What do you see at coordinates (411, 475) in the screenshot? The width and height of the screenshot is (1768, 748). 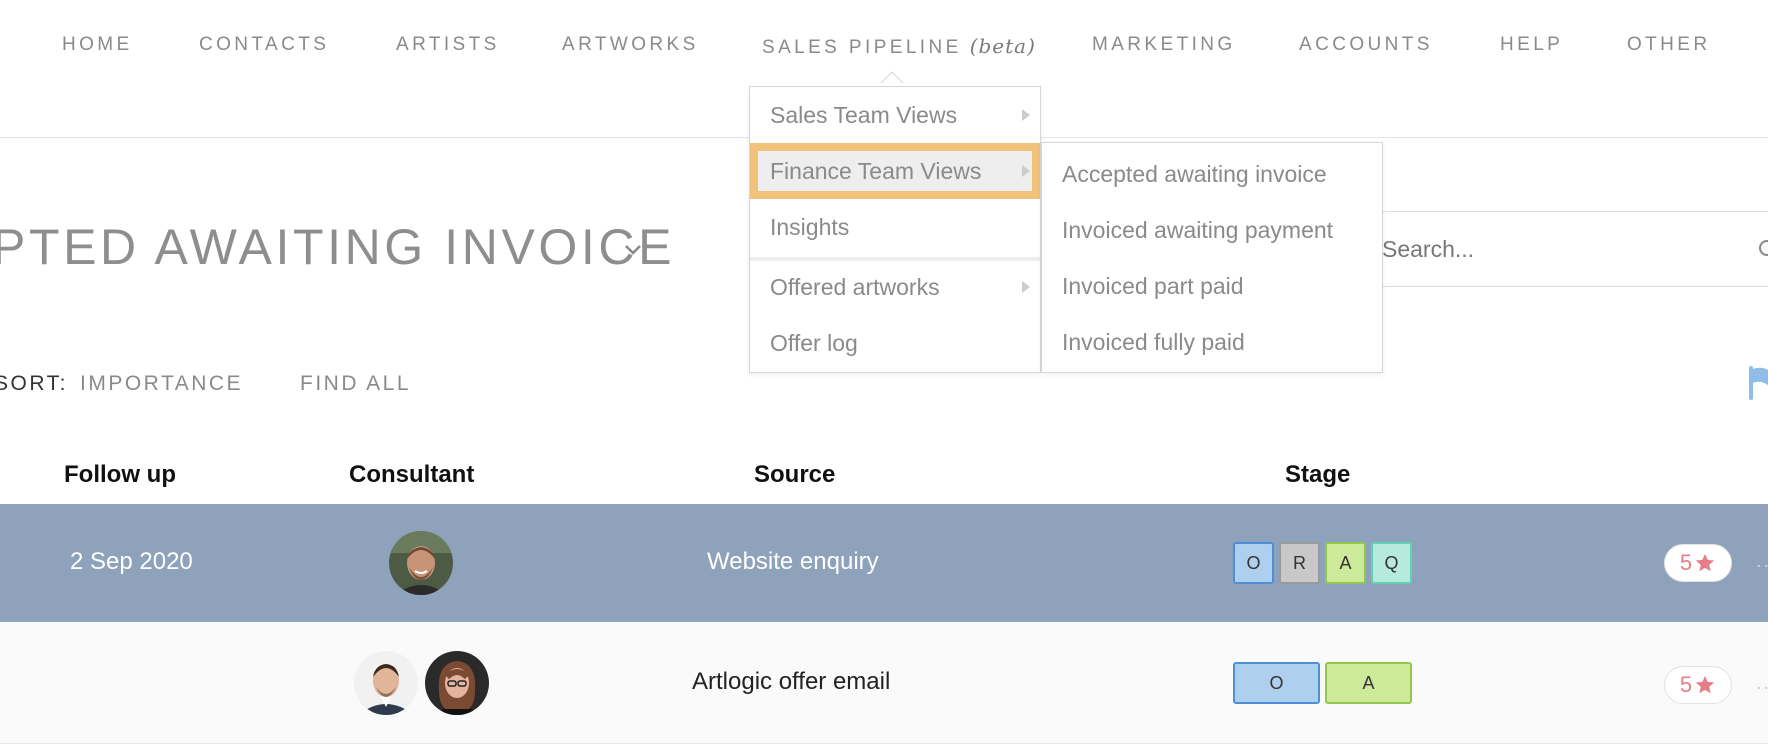 I see `column-header-consultant: Consultant` at bounding box center [411, 475].